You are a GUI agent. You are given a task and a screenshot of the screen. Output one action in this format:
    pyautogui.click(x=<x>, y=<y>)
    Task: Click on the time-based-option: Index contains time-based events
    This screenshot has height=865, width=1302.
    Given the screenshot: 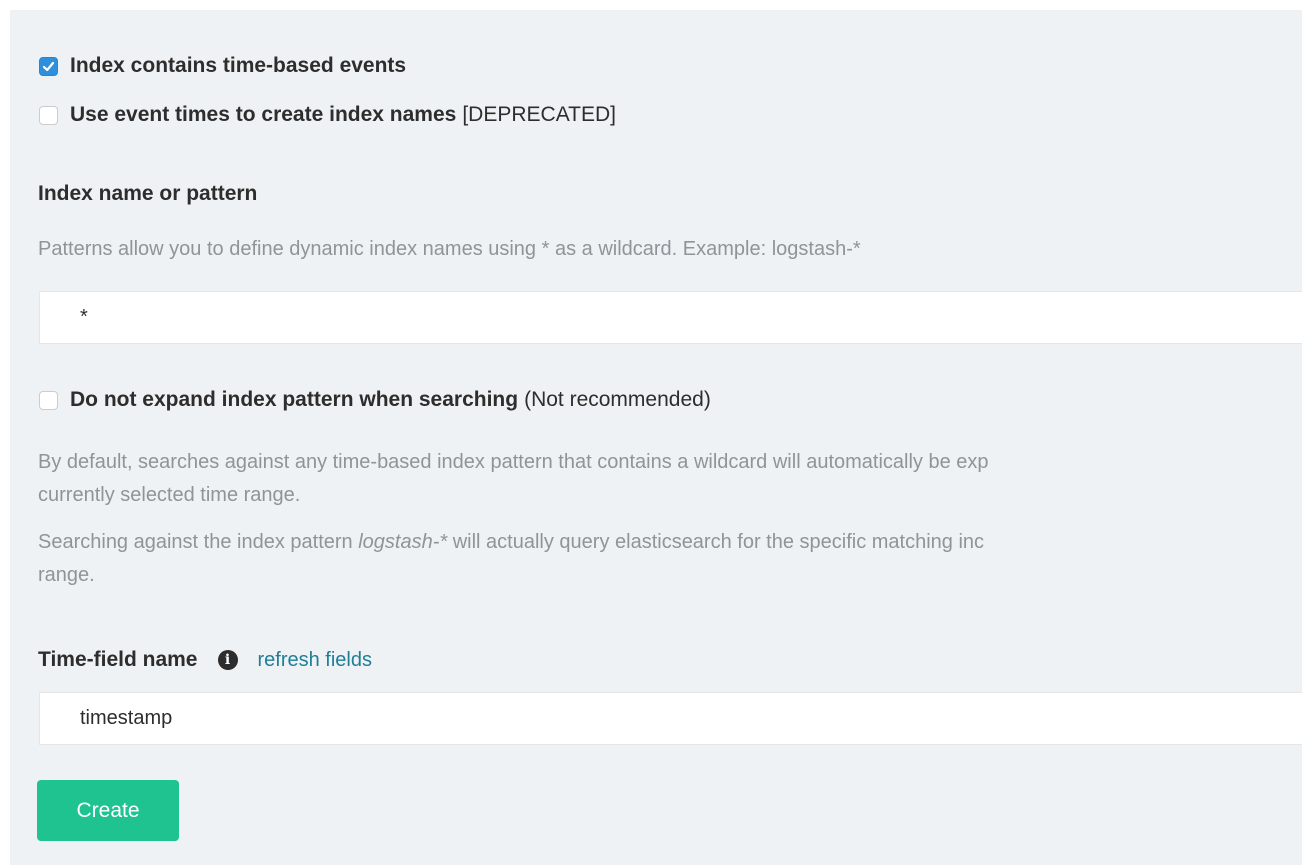 What is the action you would take?
    pyautogui.click(x=222, y=66)
    